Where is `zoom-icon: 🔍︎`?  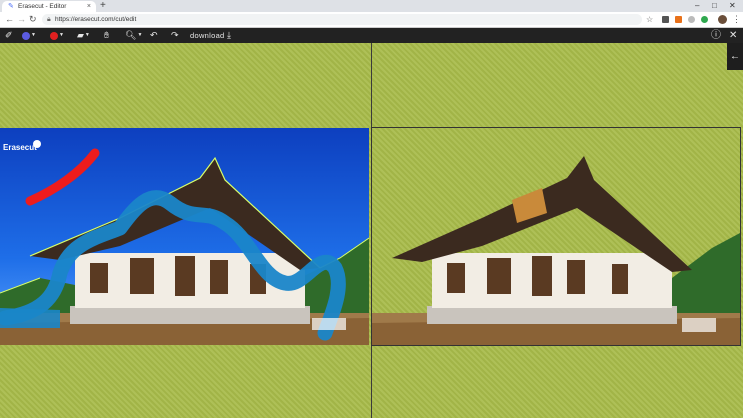 zoom-icon: 🔍︎ is located at coordinates (131, 35).